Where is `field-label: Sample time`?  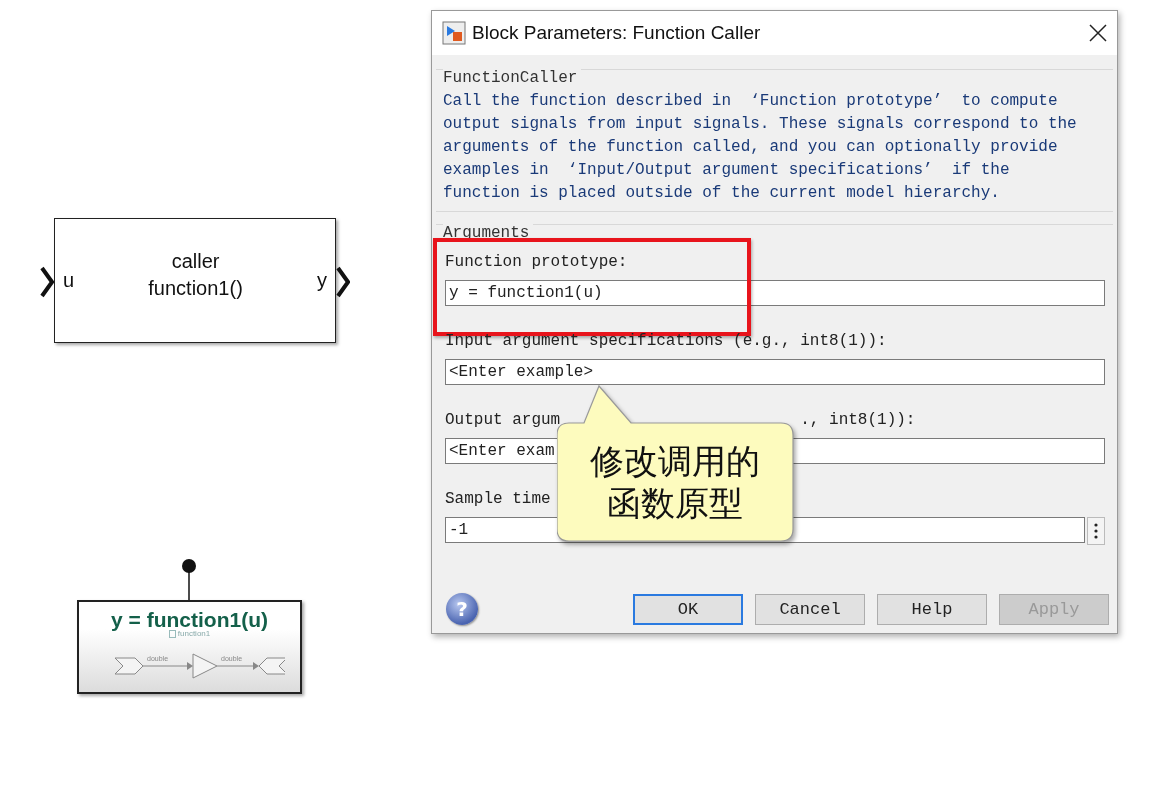
field-label: Sample time is located at coordinates (498, 499).